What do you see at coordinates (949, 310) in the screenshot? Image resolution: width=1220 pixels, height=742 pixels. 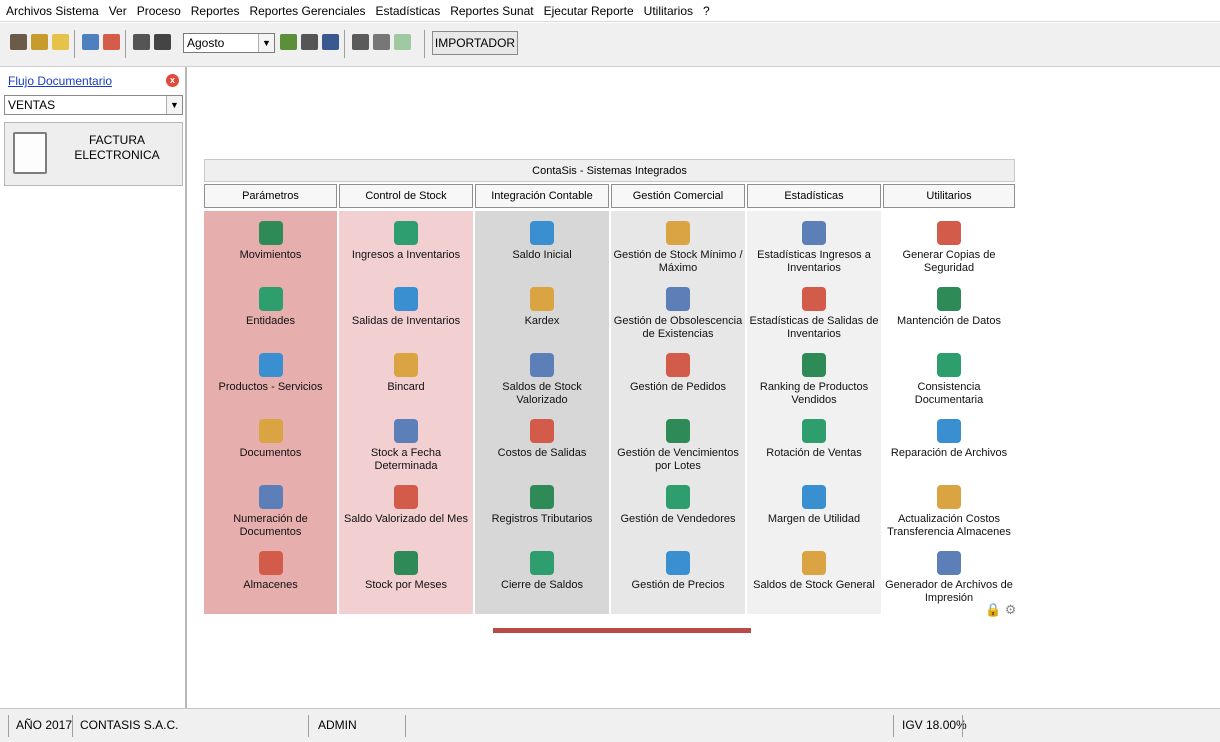 I see `module-item: Mantención de Datos` at bounding box center [949, 310].